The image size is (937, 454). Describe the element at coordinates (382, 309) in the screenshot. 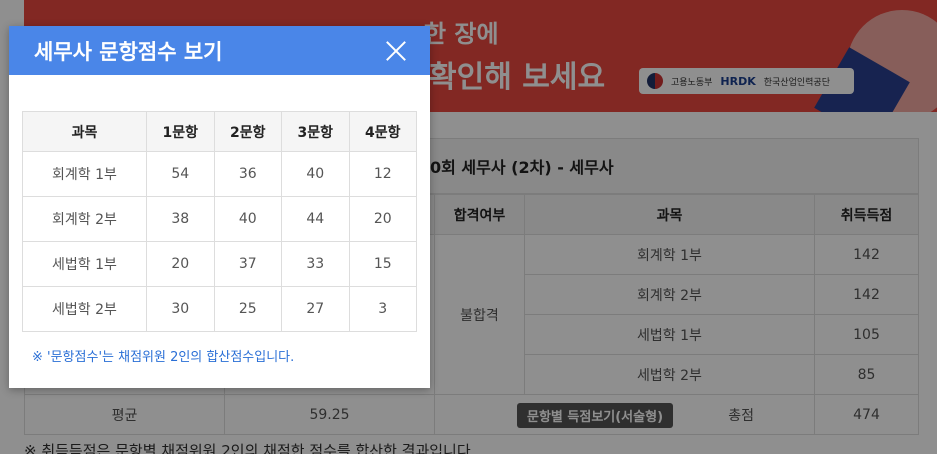

I see `score-q4: 3` at that location.